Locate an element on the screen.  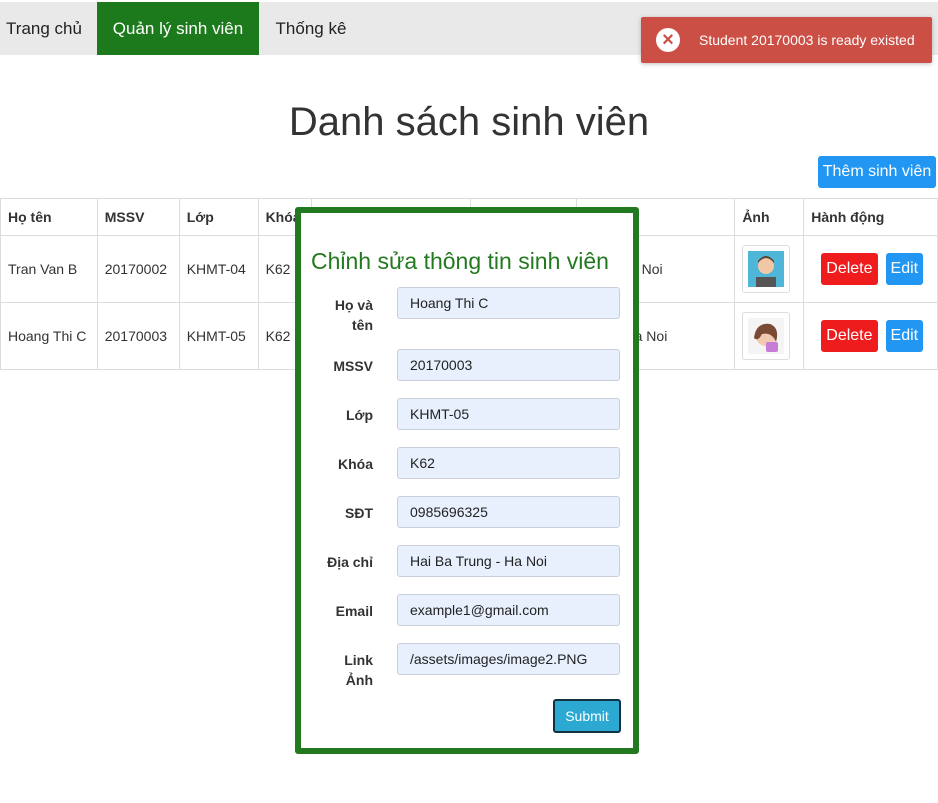
phone-input is located at coordinates (508, 512).